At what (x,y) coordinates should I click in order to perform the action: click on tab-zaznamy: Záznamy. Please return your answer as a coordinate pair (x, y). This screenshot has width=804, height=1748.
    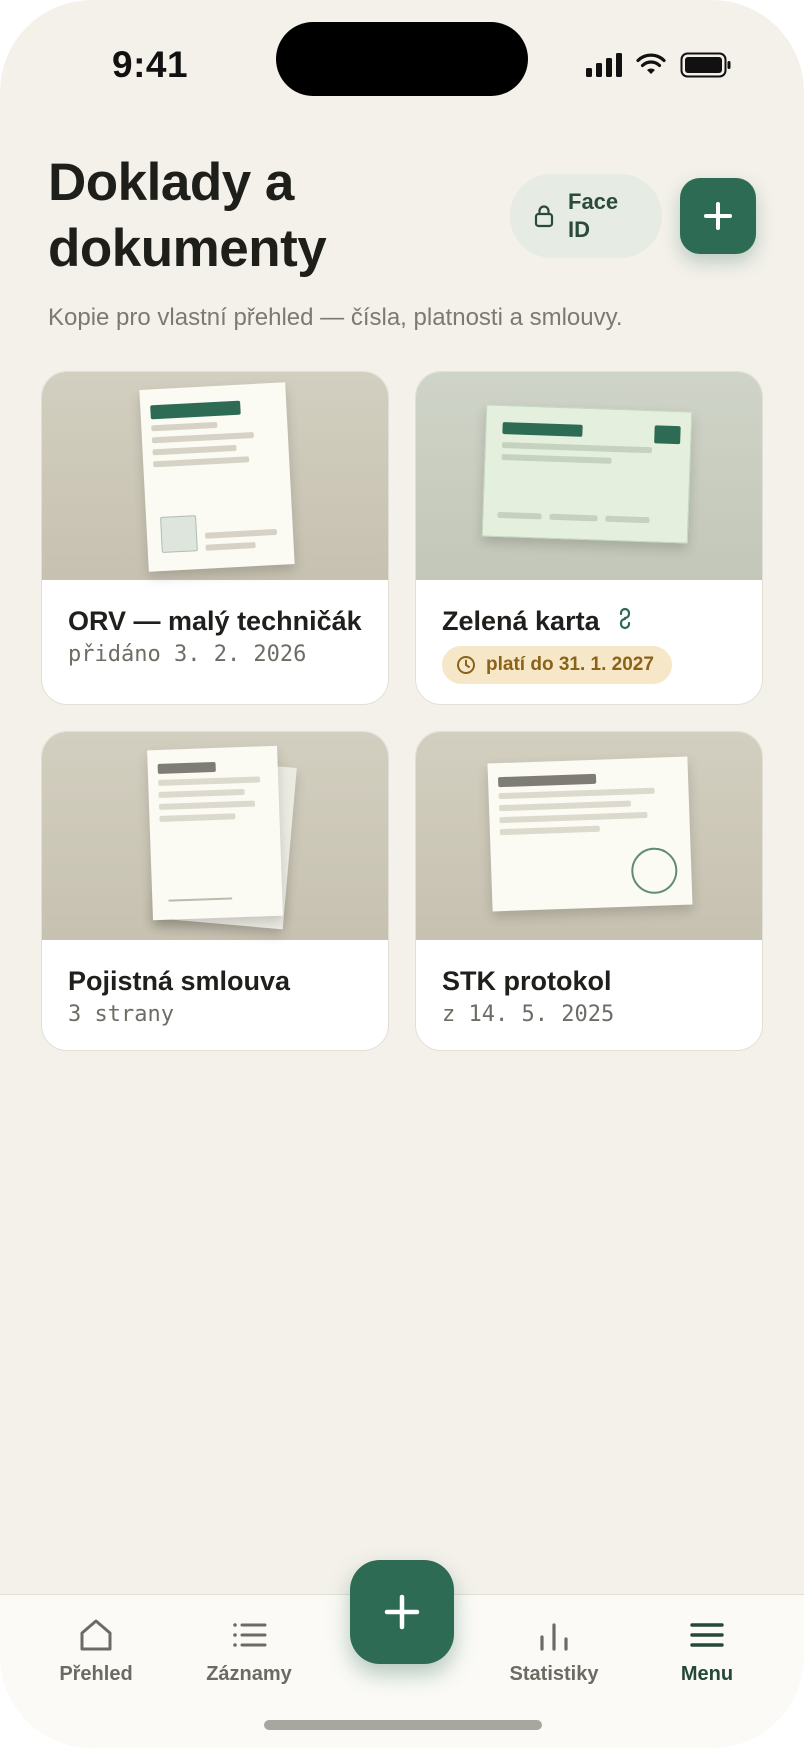
    Looking at the image, I should click on (249, 1651).